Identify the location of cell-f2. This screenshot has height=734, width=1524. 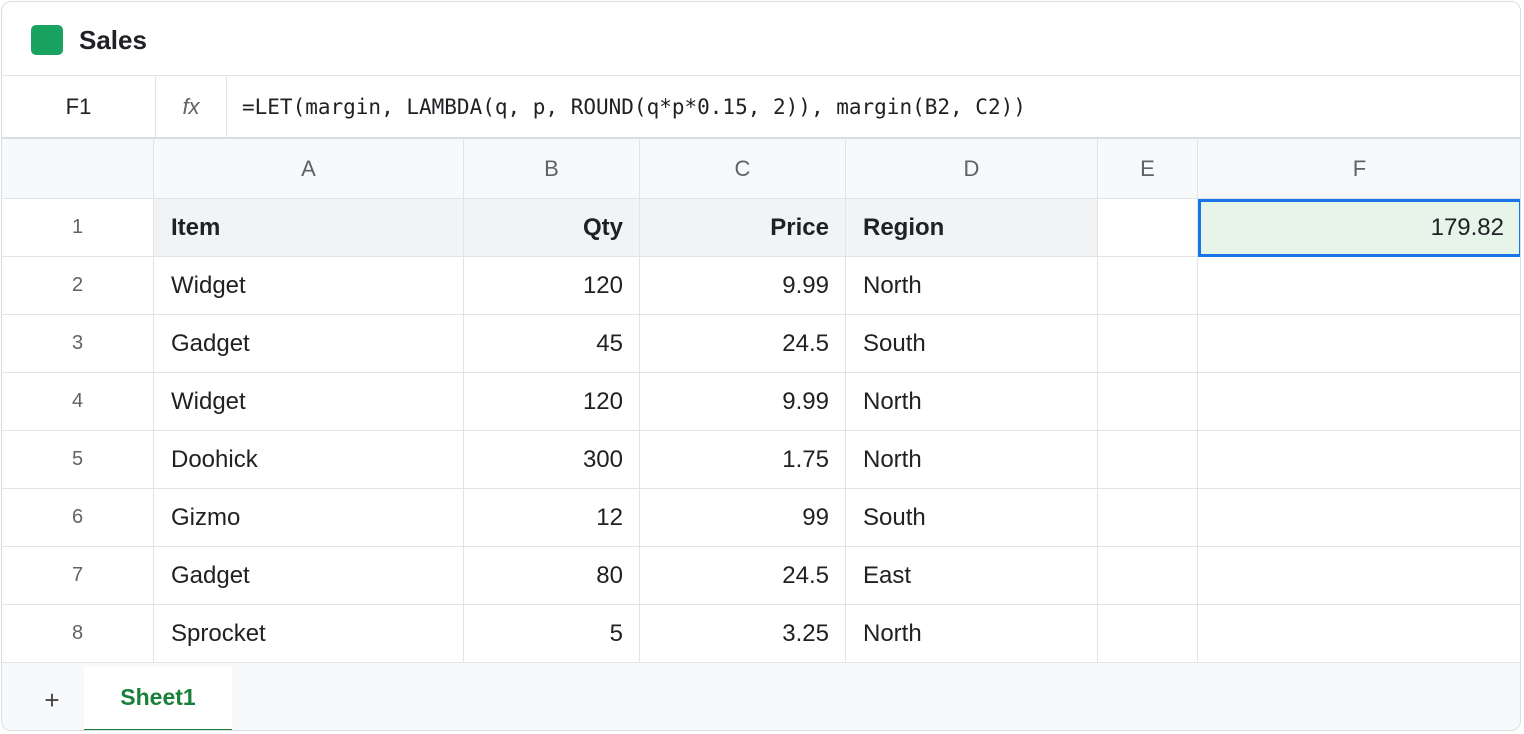
(1359, 286).